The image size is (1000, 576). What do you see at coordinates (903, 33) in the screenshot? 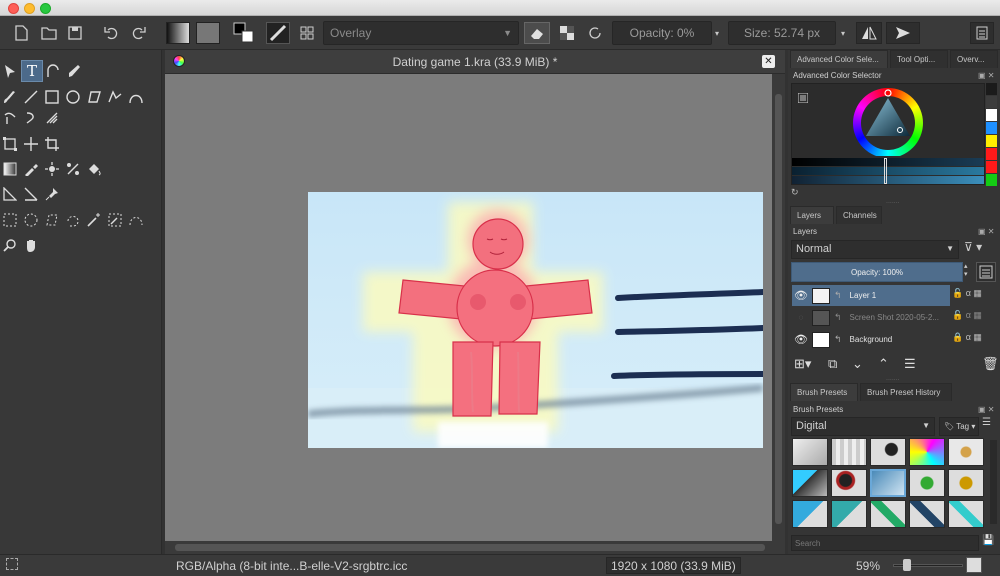
I see `mirror-vertical-icon` at bounding box center [903, 33].